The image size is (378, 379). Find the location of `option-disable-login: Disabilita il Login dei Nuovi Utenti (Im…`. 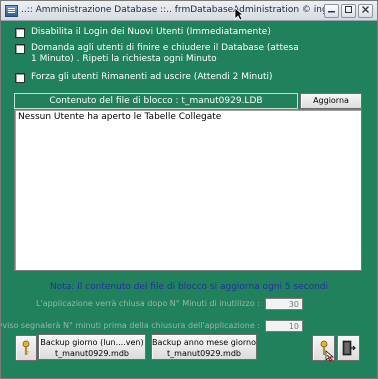

option-disable-login: Disabilita il Login dei Nuovi Utenti (Im… is located at coordinates (183, 32).